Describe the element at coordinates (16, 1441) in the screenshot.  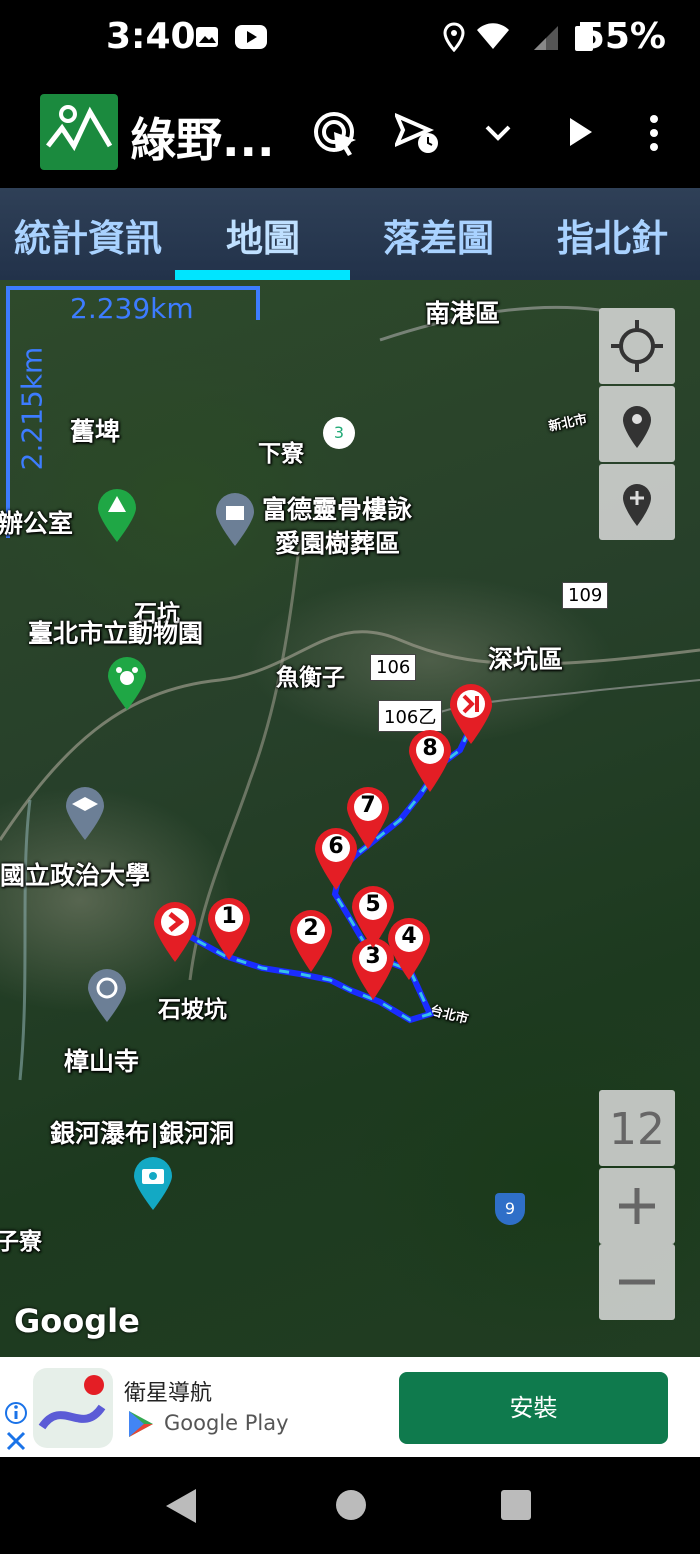
I see `ad-close-icon` at that location.